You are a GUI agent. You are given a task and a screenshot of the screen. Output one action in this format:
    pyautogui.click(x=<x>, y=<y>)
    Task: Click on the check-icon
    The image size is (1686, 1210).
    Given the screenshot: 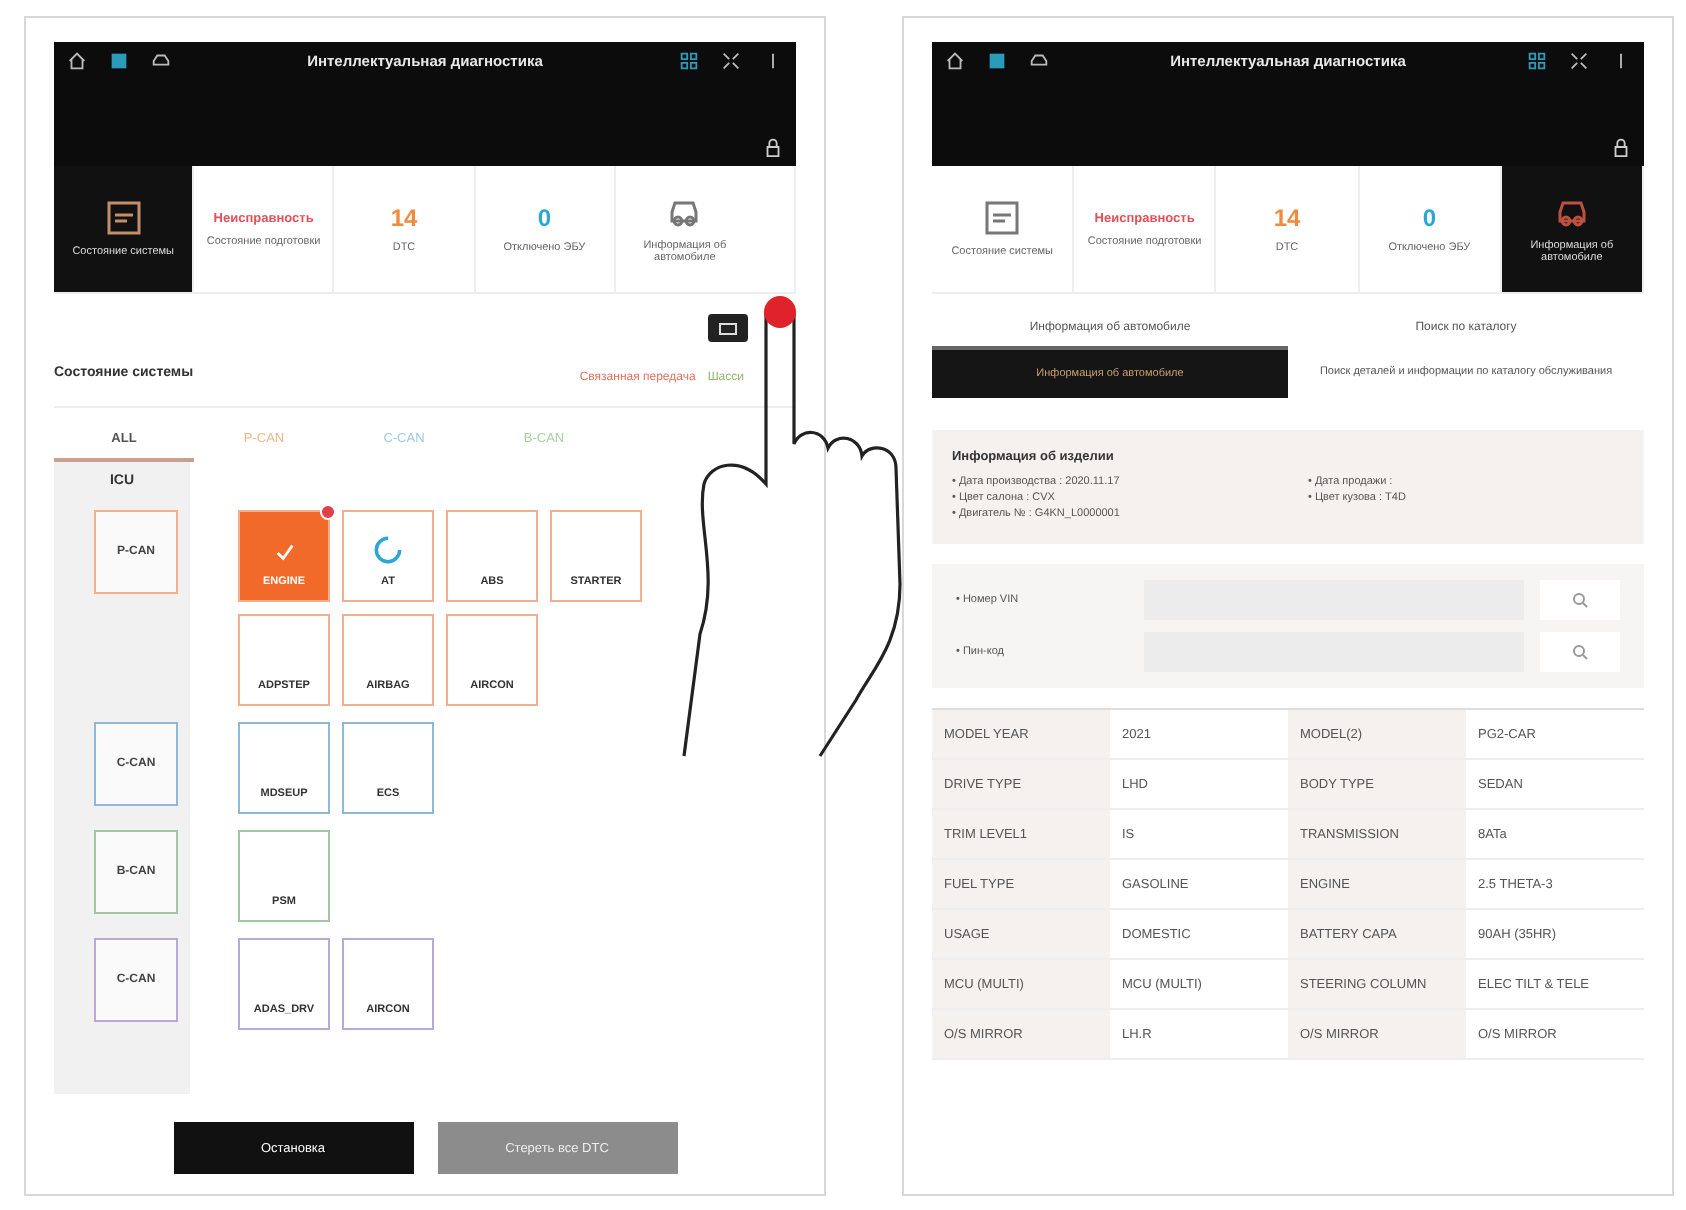 What is the action you would take?
    pyautogui.click(x=284, y=553)
    